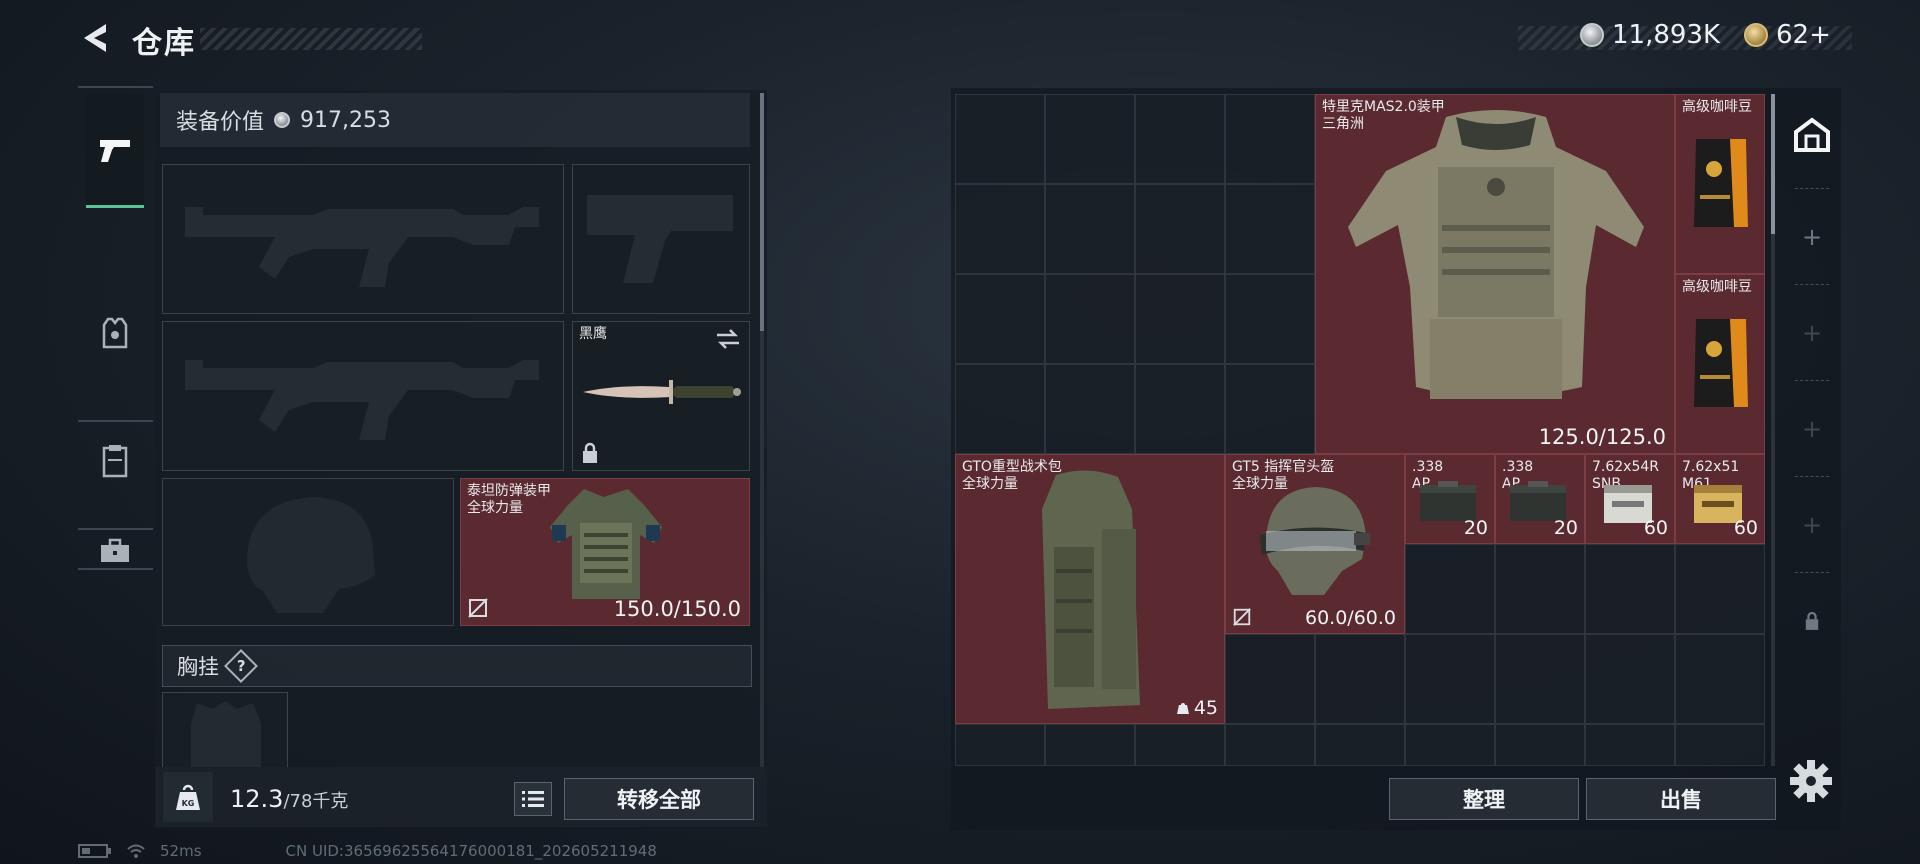  What do you see at coordinates (1484, 799) in the screenshot?
I see `organize-button: 整理` at bounding box center [1484, 799].